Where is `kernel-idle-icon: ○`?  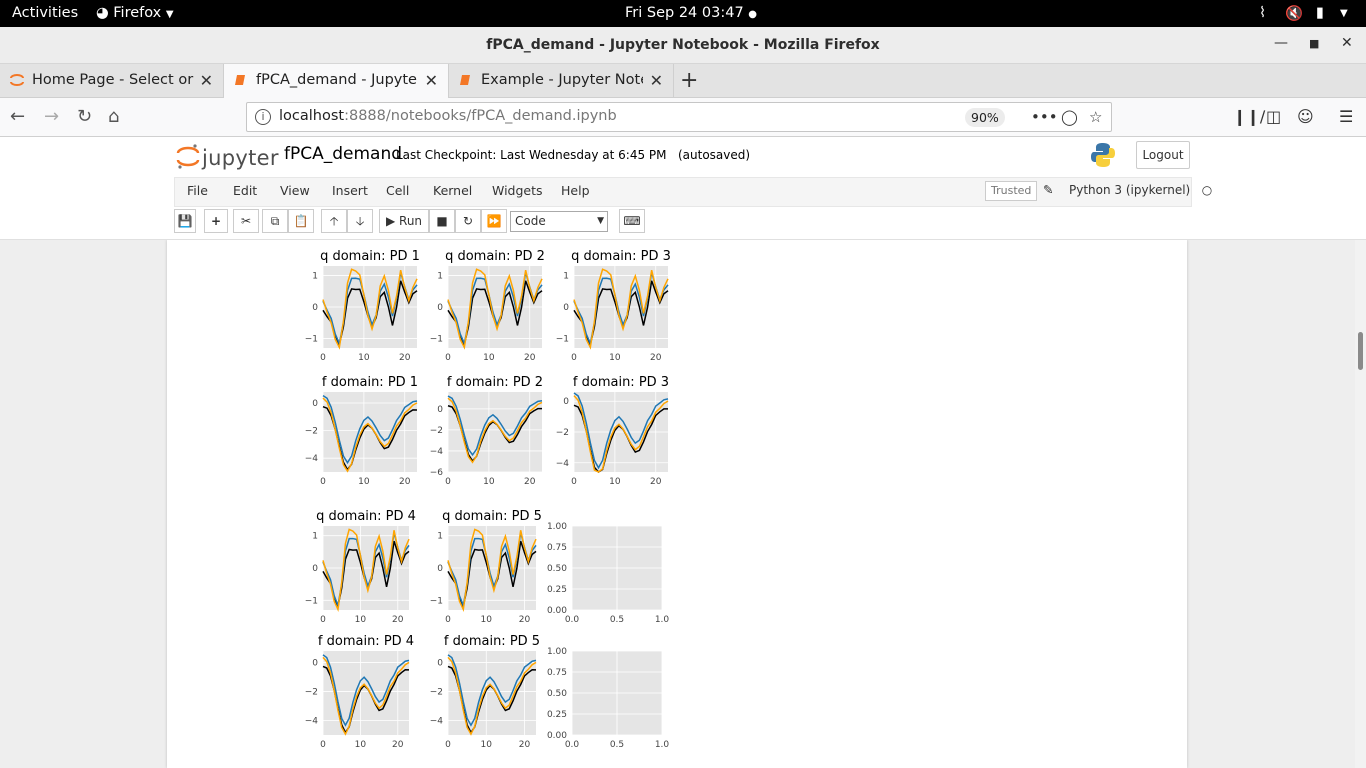 kernel-idle-icon: ○ is located at coordinates (1207, 190).